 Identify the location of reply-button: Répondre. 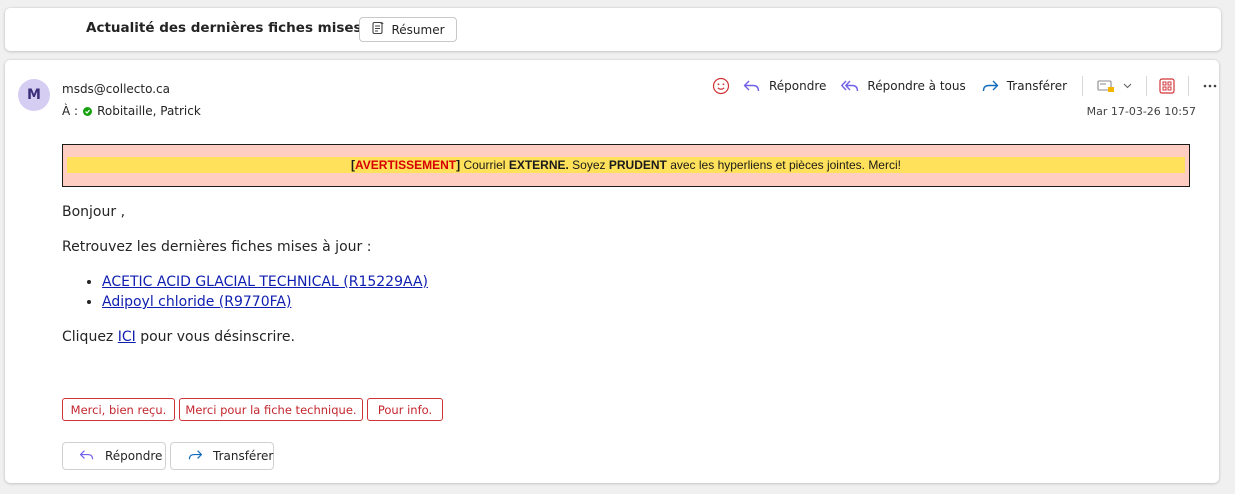
(784, 86).